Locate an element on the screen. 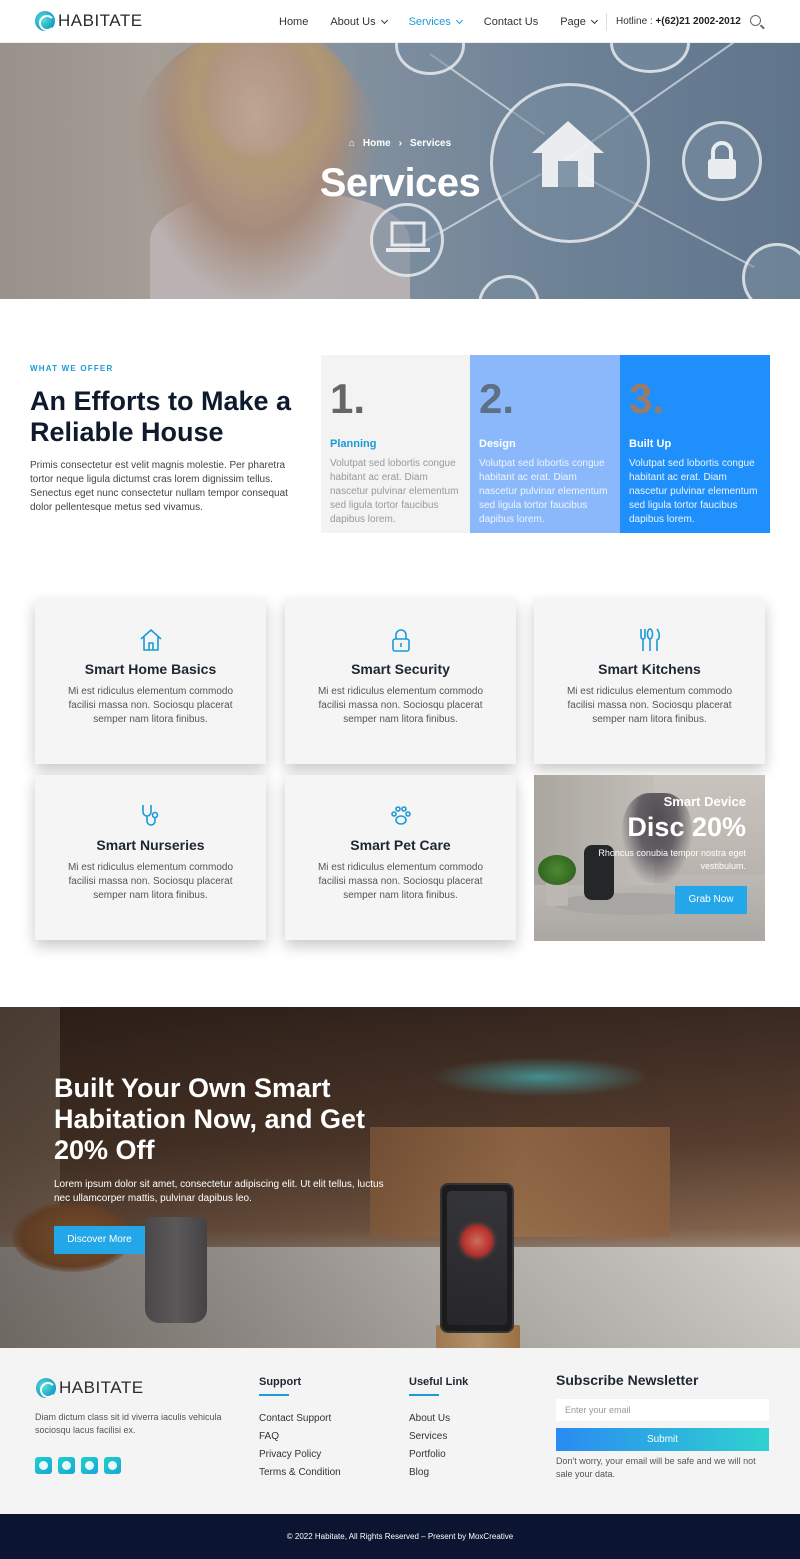 This screenshot has width=800, height=1559. step-title: Planning is located at coordinates (353, 444).